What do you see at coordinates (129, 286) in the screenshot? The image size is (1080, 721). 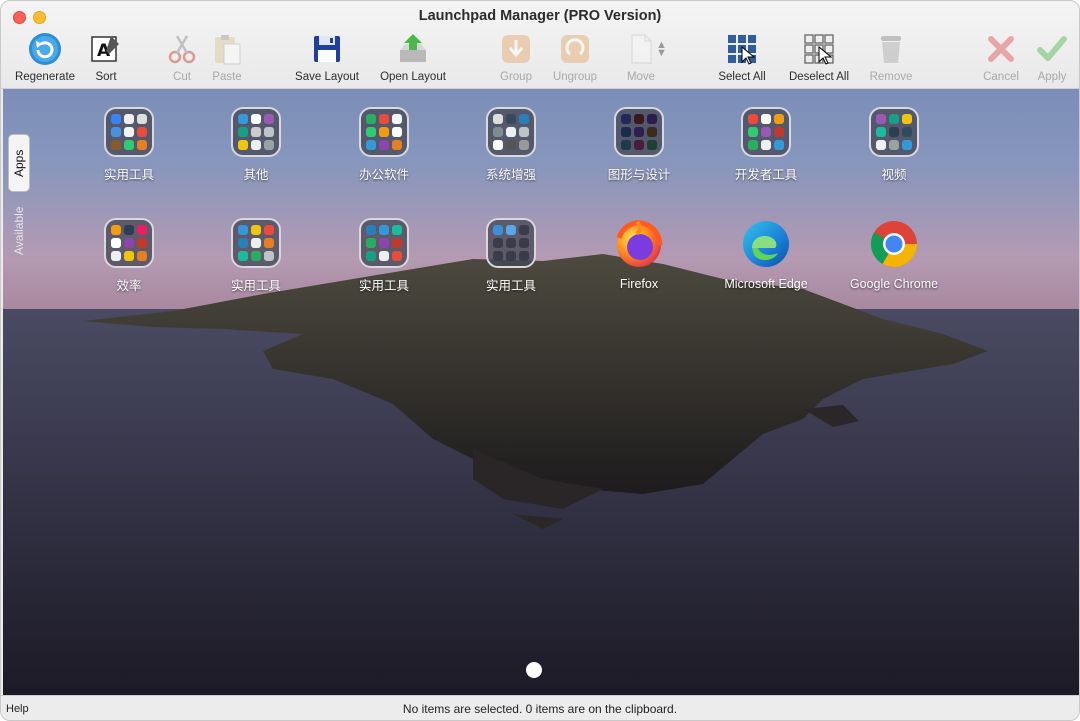 I see `app-name: 效率` at bounding box center [129, 286].